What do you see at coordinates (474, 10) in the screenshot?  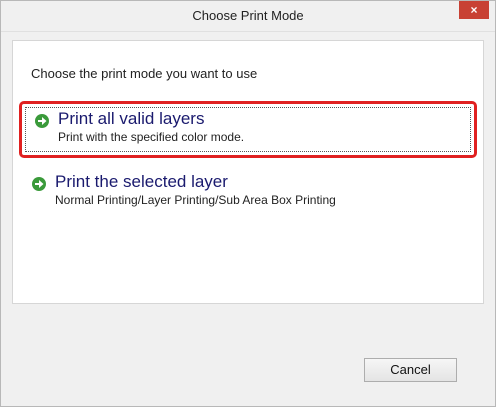 I see `close-button: ×` at bounding box center [474, 10].